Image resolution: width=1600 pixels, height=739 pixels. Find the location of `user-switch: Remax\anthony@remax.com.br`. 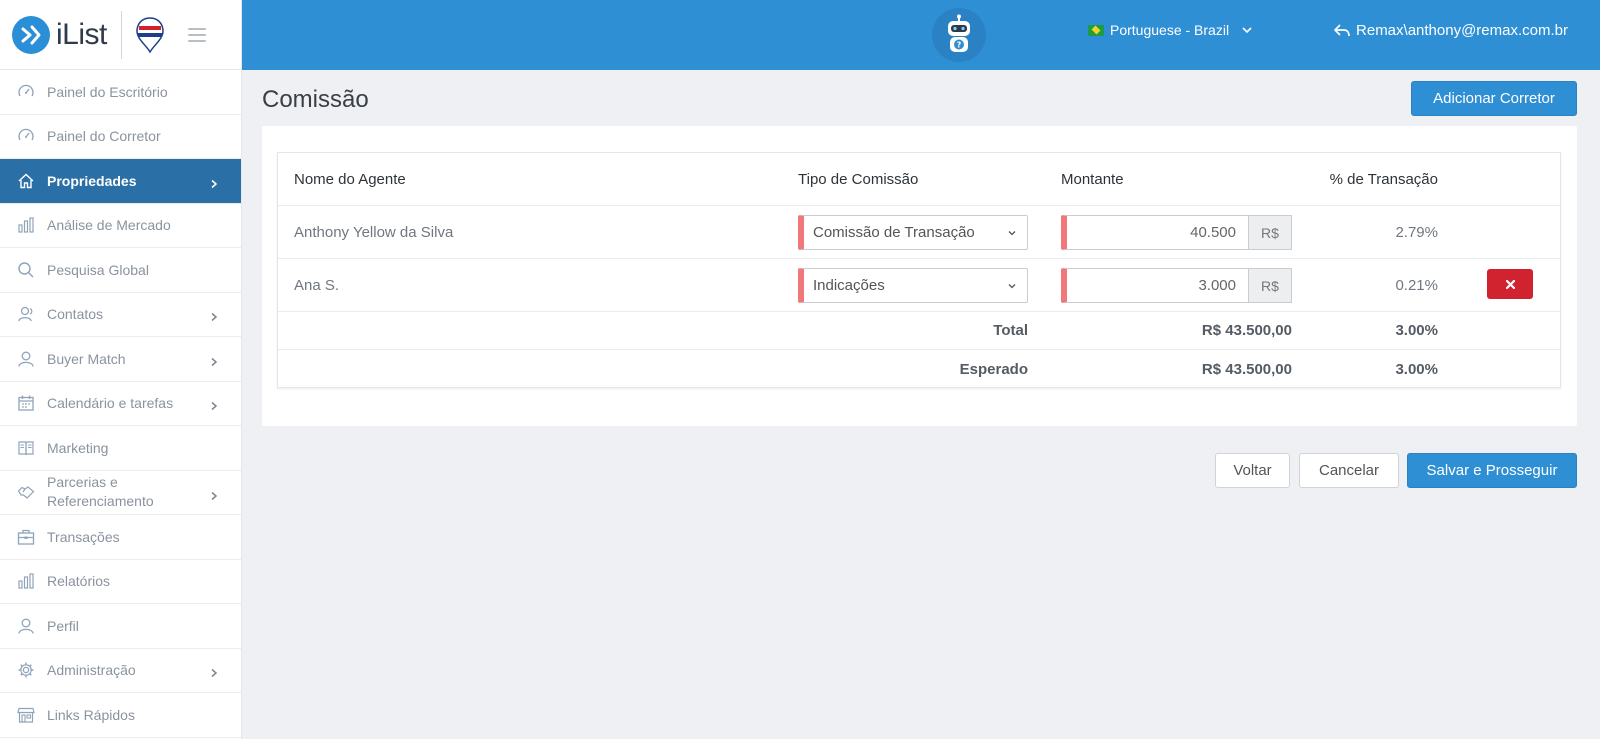

user-switch: Remax\anthony@remax.com.br is located at coordinates (1451, 30).